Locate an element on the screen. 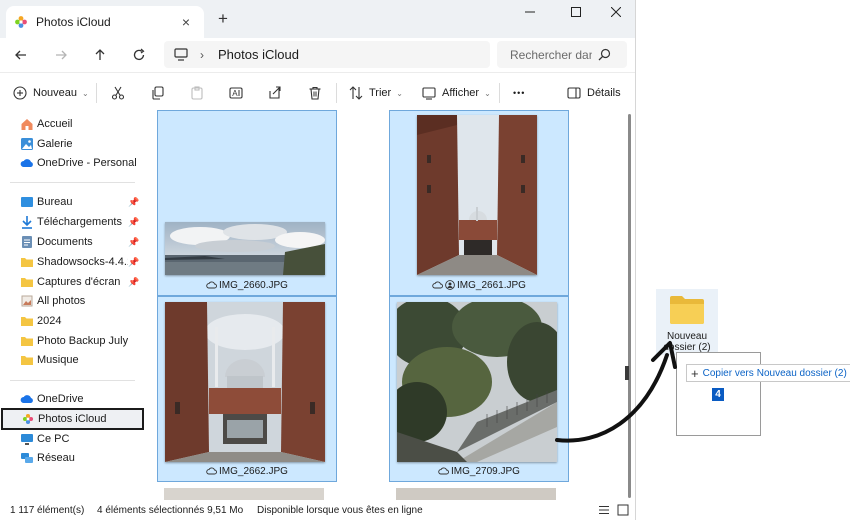 Image resolution: width=850 pixels, height=520 pixels. share-button is located at coordinates (275, 93).